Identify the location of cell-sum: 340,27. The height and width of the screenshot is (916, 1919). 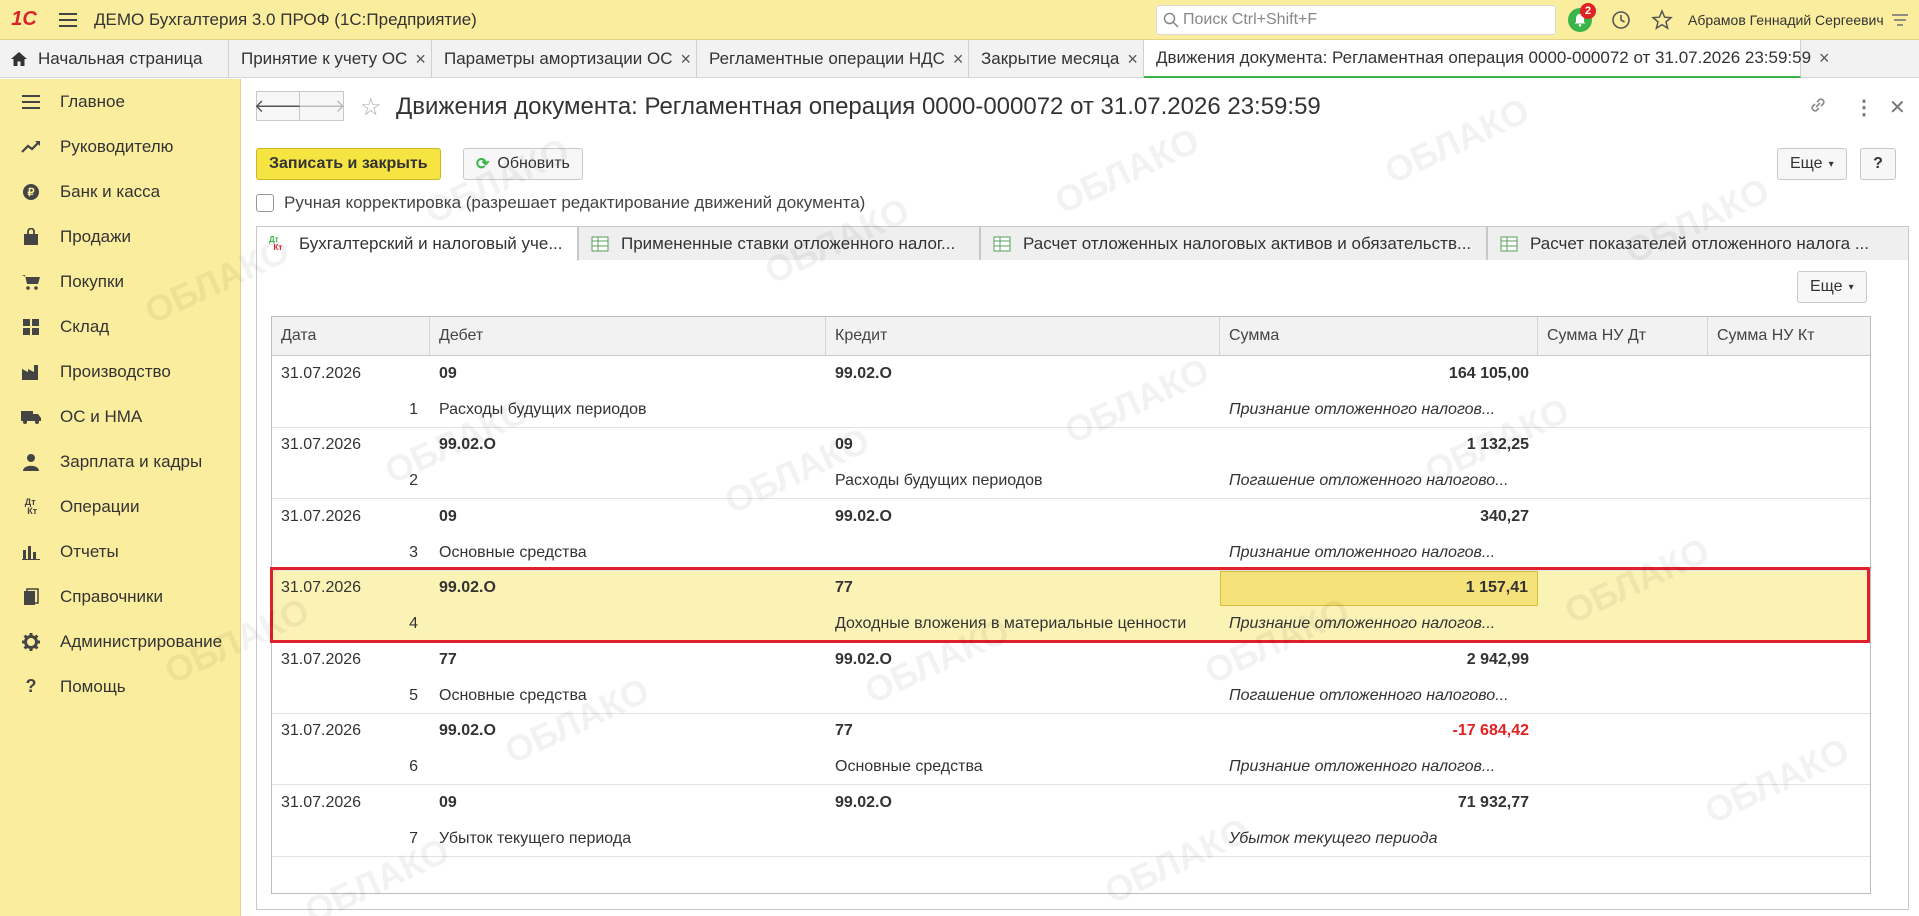
(1504, 516).